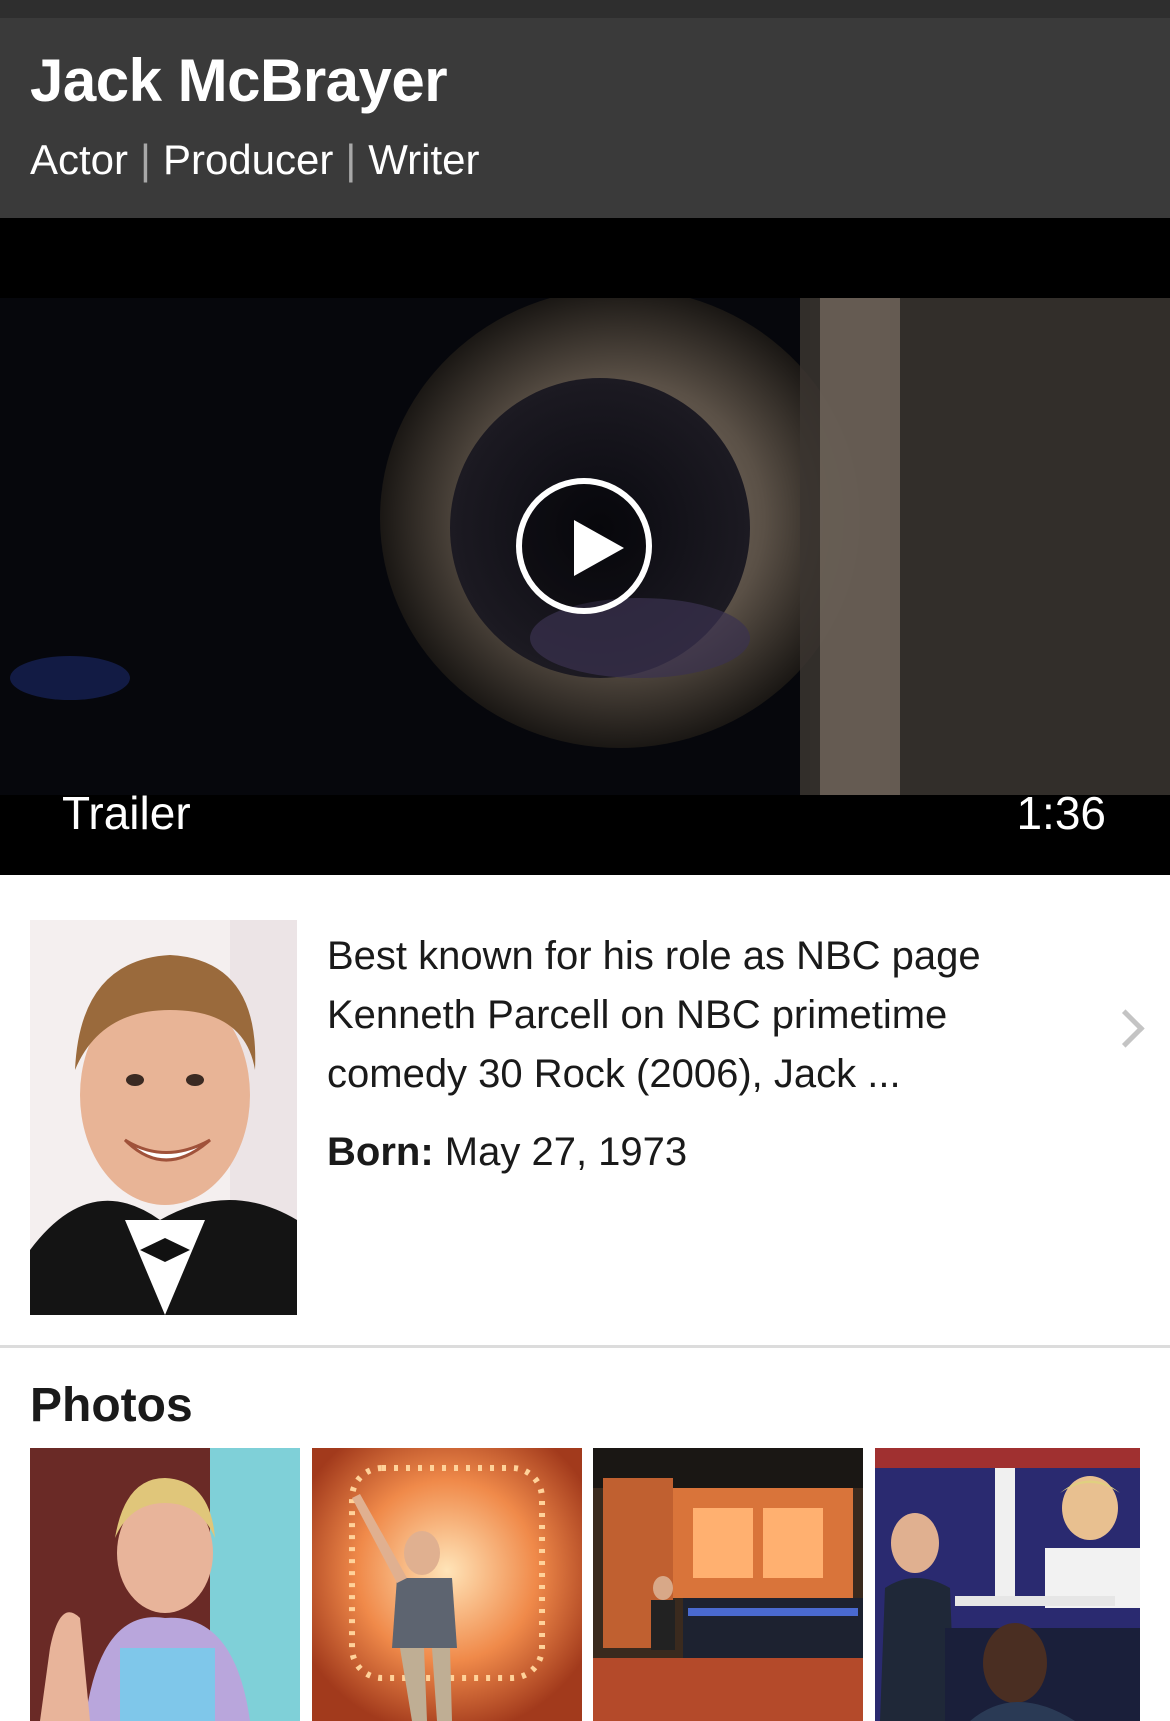 This screenshot has width=1170, height=1721. Describe the element at coordinates (126, 813) in the screenshot. I see `video-label: Trailer` at that location.